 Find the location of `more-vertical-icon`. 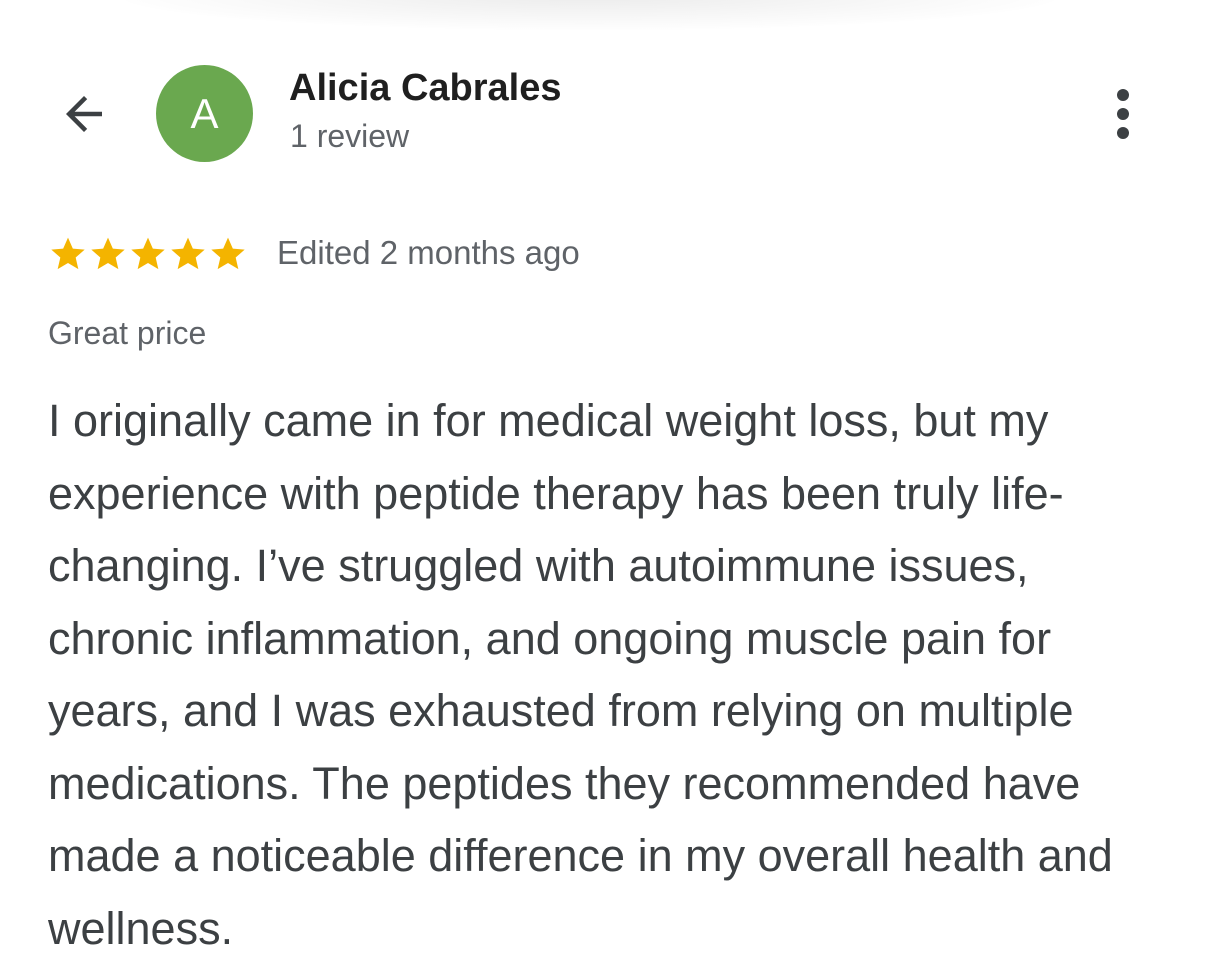

more-vertical-icon is located at coordinates (1123, 114).